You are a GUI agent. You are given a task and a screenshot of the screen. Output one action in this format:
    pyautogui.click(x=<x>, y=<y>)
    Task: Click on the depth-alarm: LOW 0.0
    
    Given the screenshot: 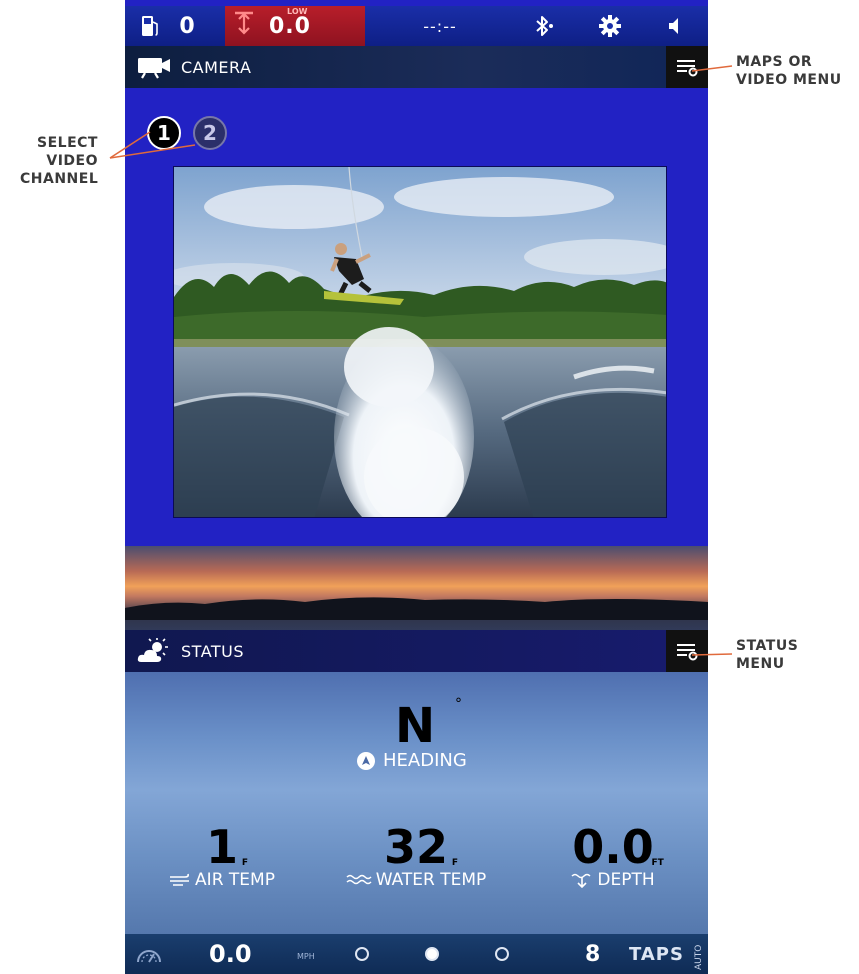 What is the action you would take?
    pyautogui.click(x=295, y=26)
    